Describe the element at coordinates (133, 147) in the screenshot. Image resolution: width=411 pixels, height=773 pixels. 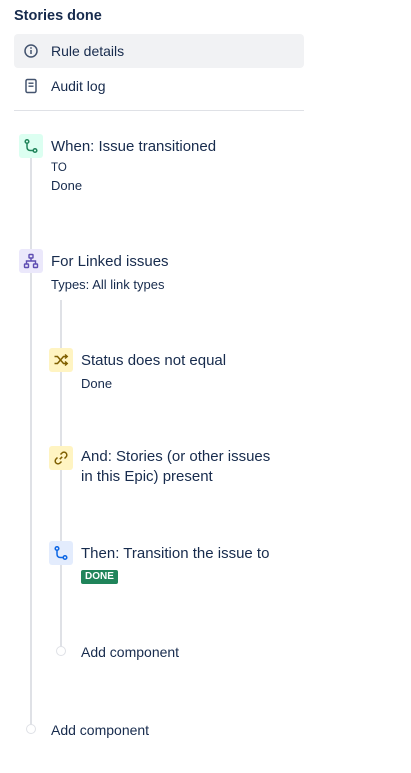
I see `trigger-title: When: Issue transitioned` at that location.